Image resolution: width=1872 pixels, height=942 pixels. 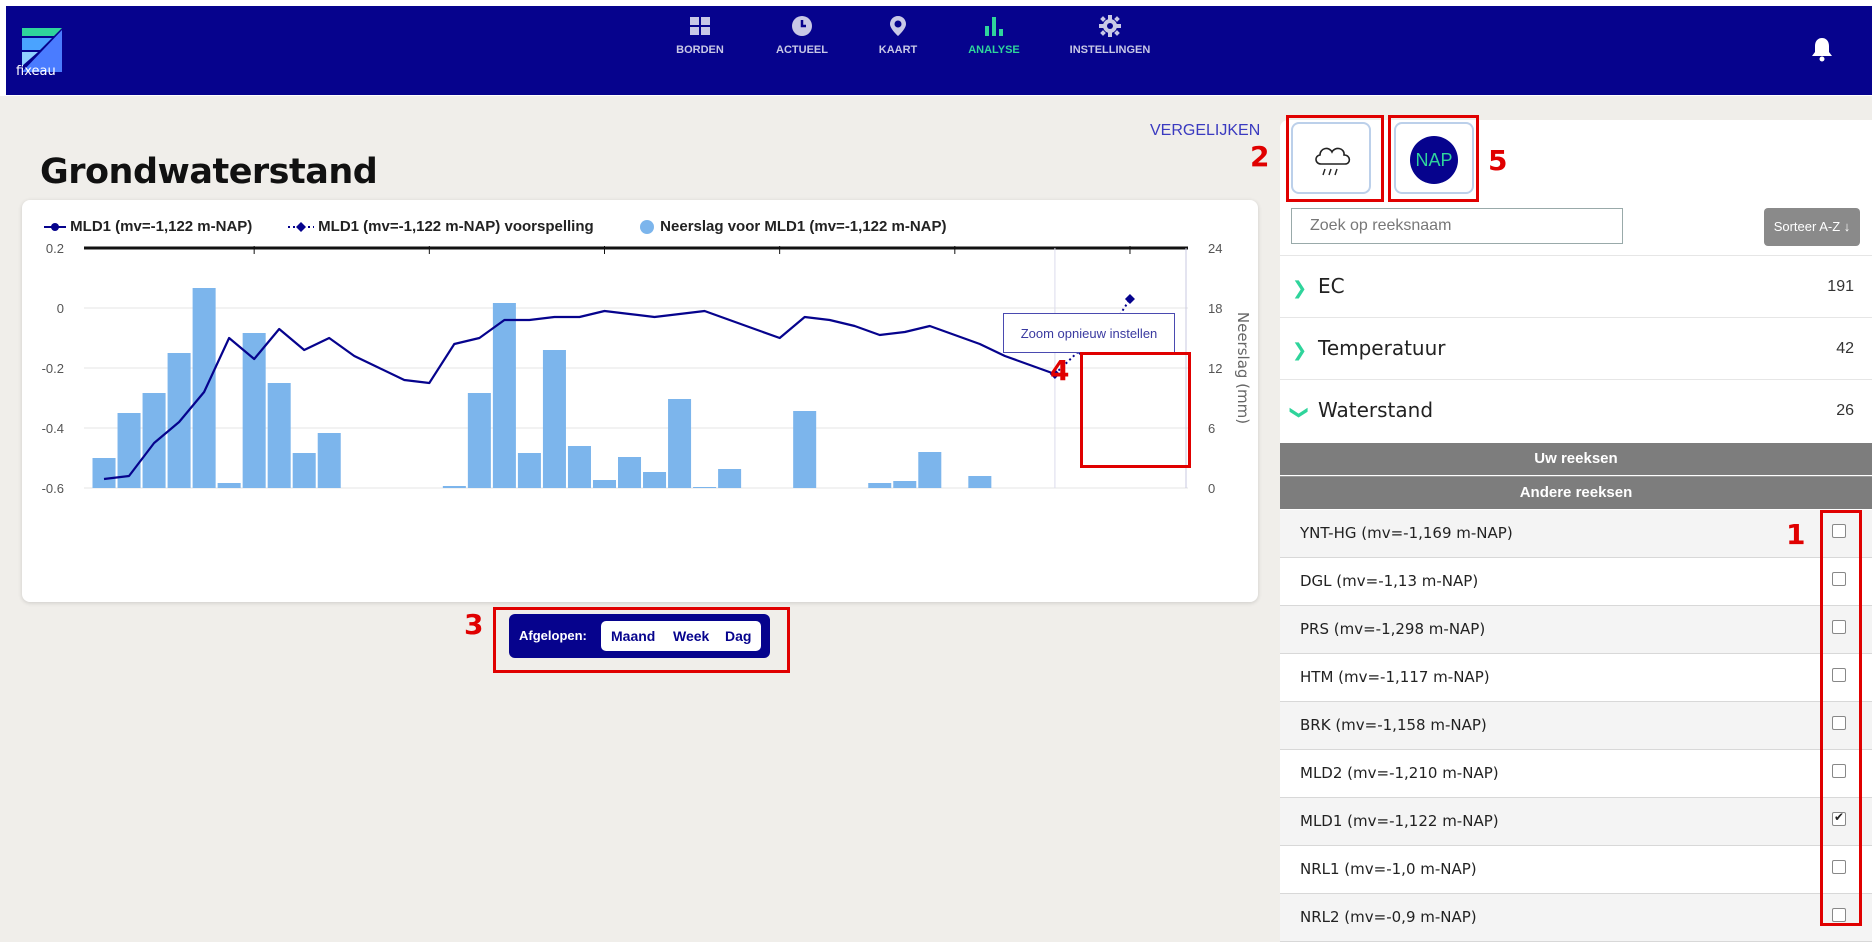 I want to click on series-row: HTM (mv=-1,117 m-NAP), so click(x=1576, y=678).